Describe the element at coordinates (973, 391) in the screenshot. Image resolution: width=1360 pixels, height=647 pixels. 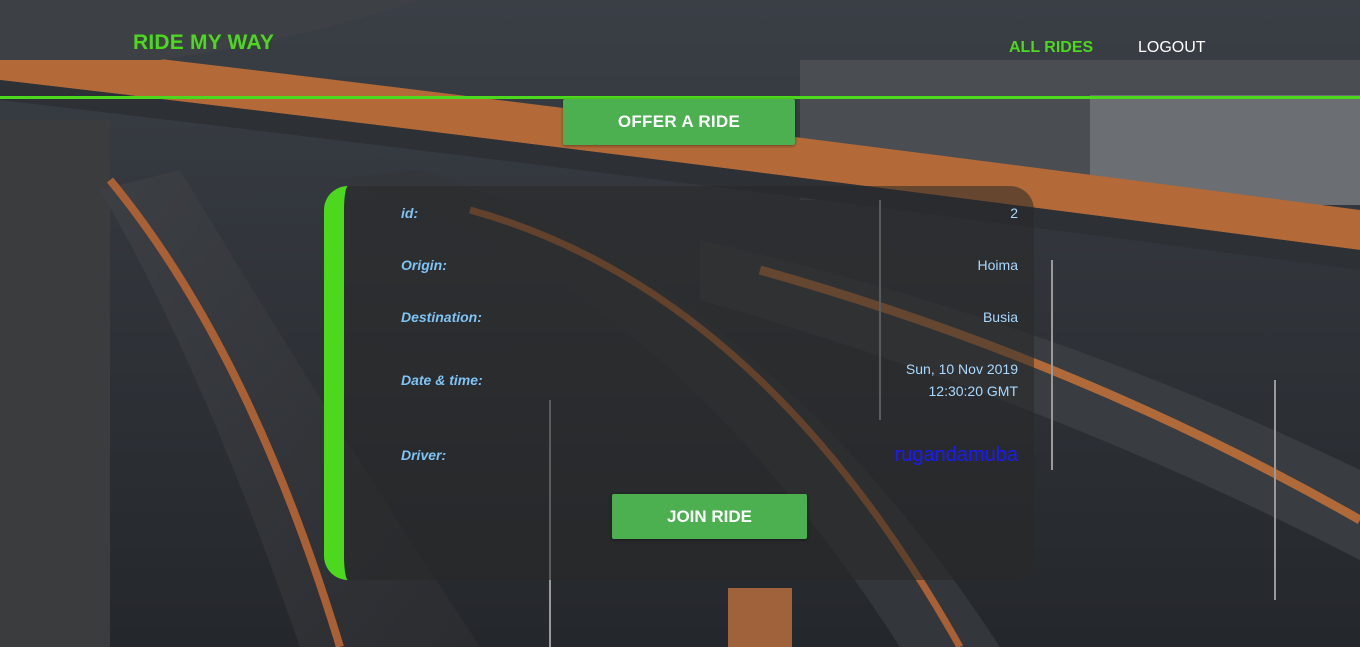
I see `datetime-time: 12:30:20 GMT` at that location.